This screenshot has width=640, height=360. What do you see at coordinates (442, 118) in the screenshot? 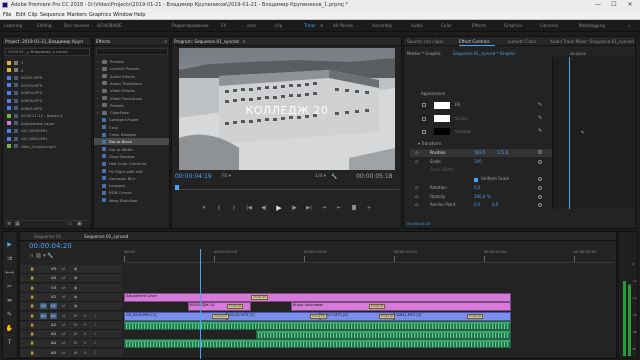
I see `stroke-color-swatch` at bounding box center [442, 118].